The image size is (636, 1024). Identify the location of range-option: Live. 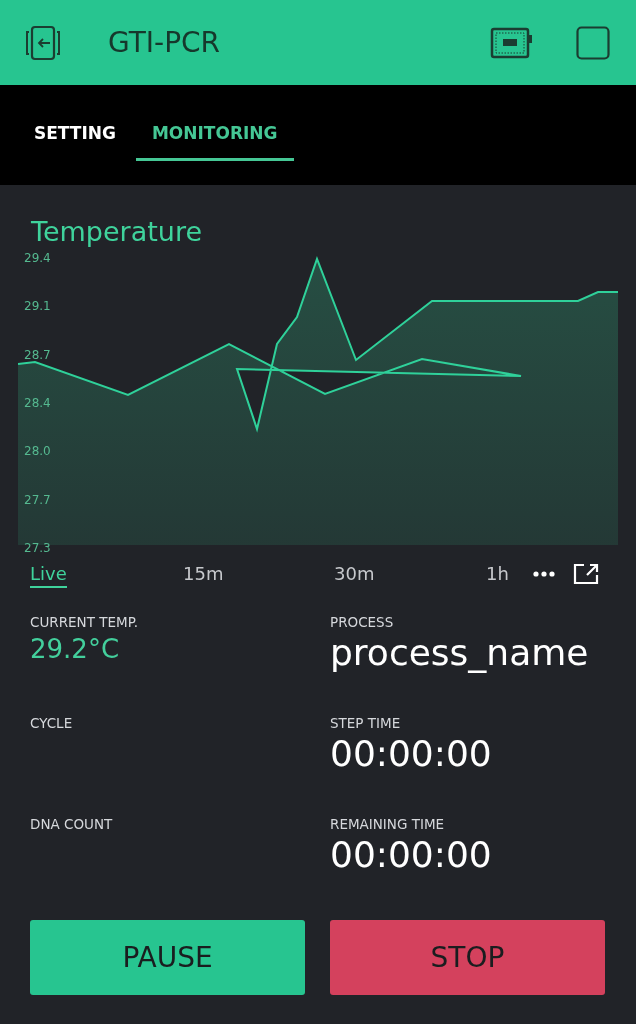
(48, 574).